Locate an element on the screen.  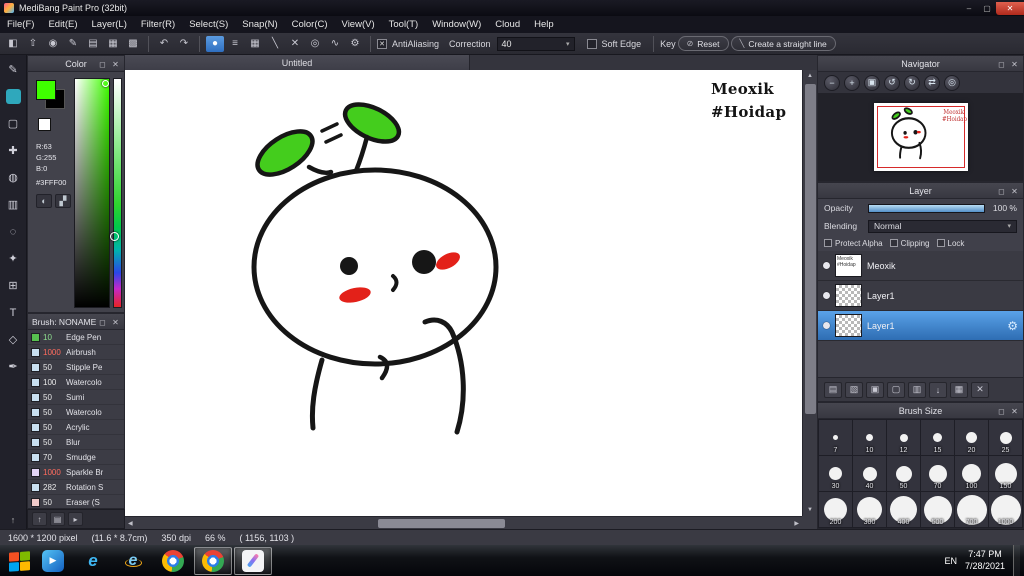
internet-explorer-icon: e is located at coordinates (133, 561).